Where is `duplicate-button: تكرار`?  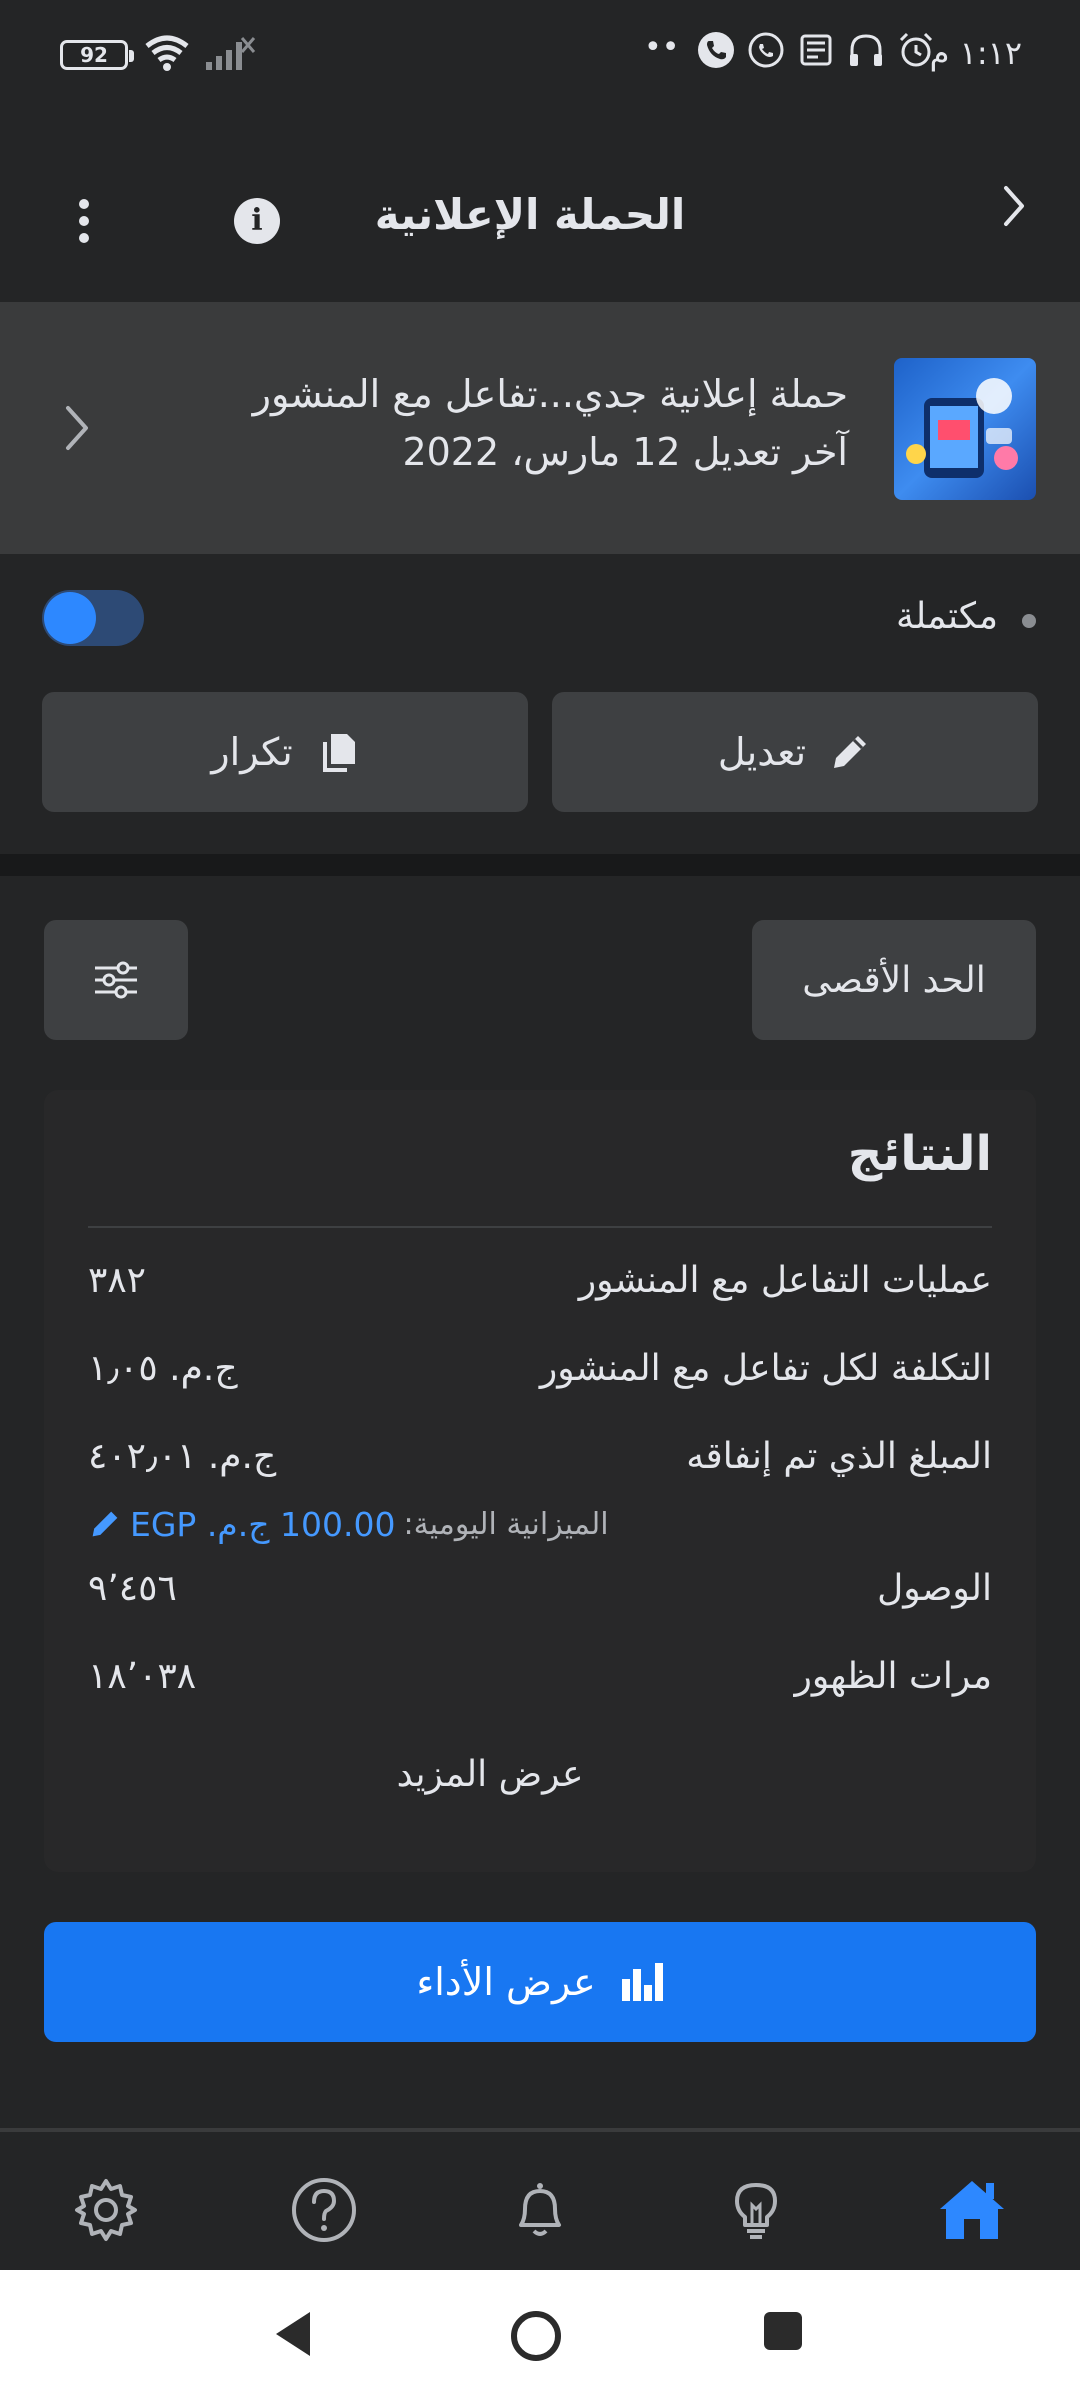 duplicate-button: تكرار is located at coordinates (285, 752).